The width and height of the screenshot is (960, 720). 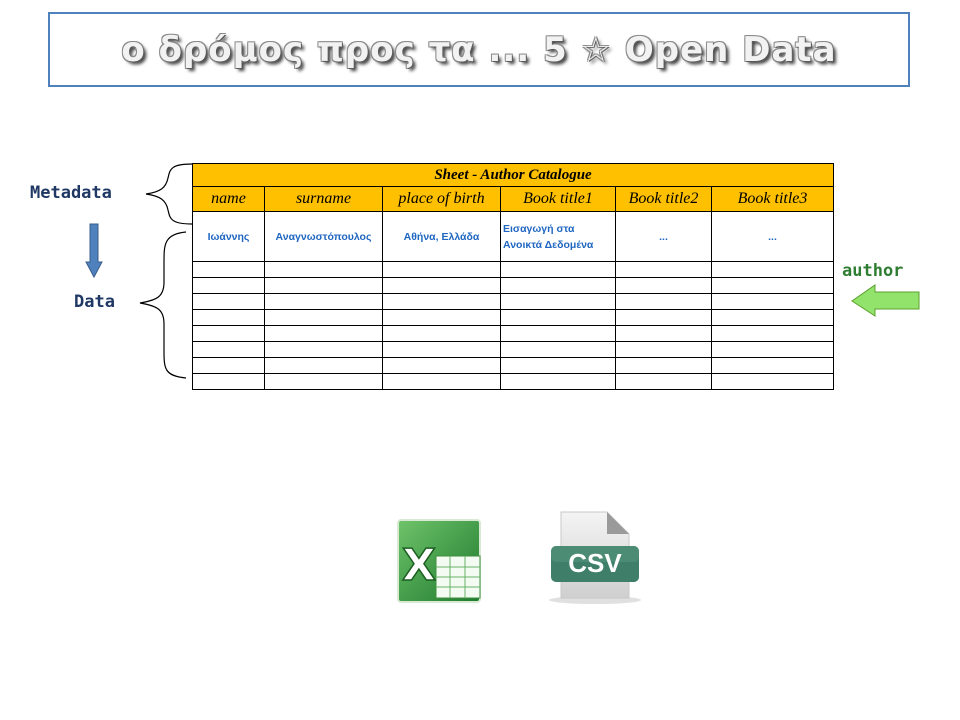 What do you see at coordinates (169, 194) in the screenshot?
I see `metadata-brace` at bounding box center [169, 194].